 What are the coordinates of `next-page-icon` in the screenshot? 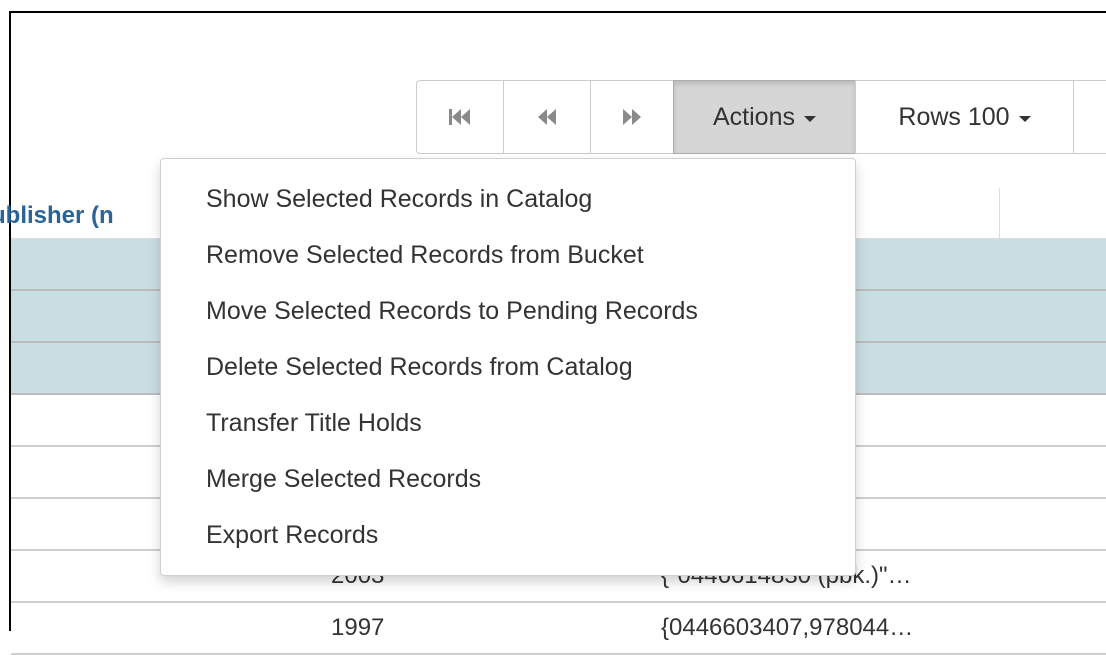 It's located at (632, 117).